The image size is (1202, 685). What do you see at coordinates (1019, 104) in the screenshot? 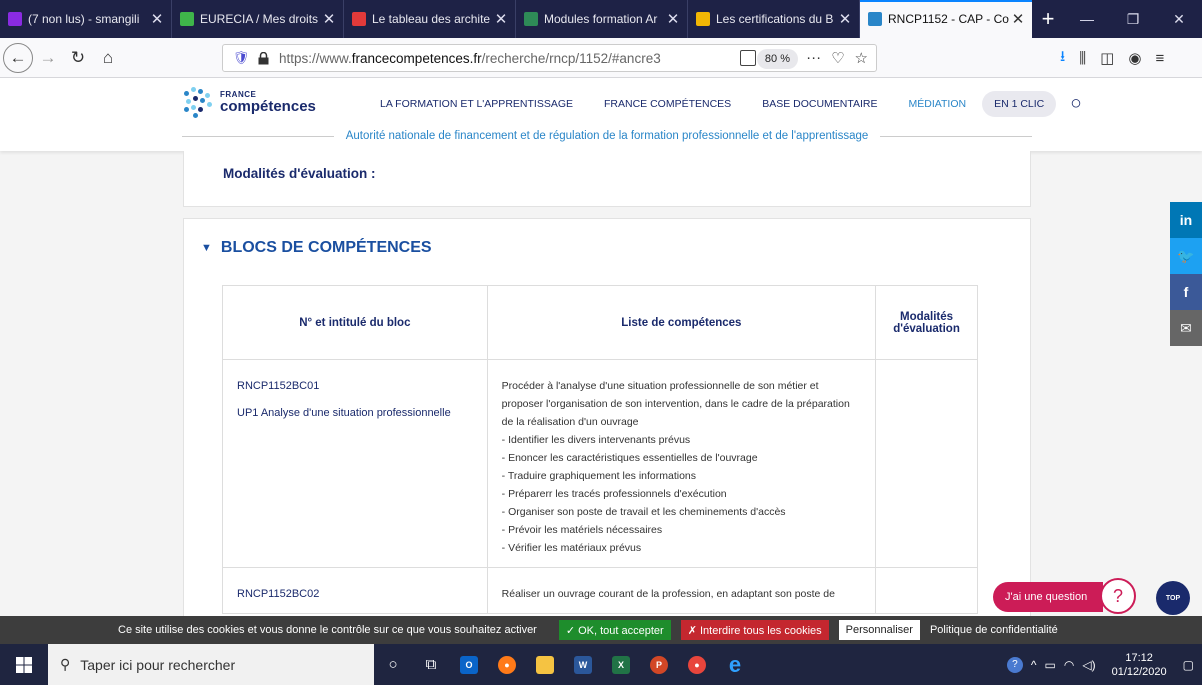
I see `en-1-clic-button: EN 1 CLIC` at bounding box center [1019, 104].